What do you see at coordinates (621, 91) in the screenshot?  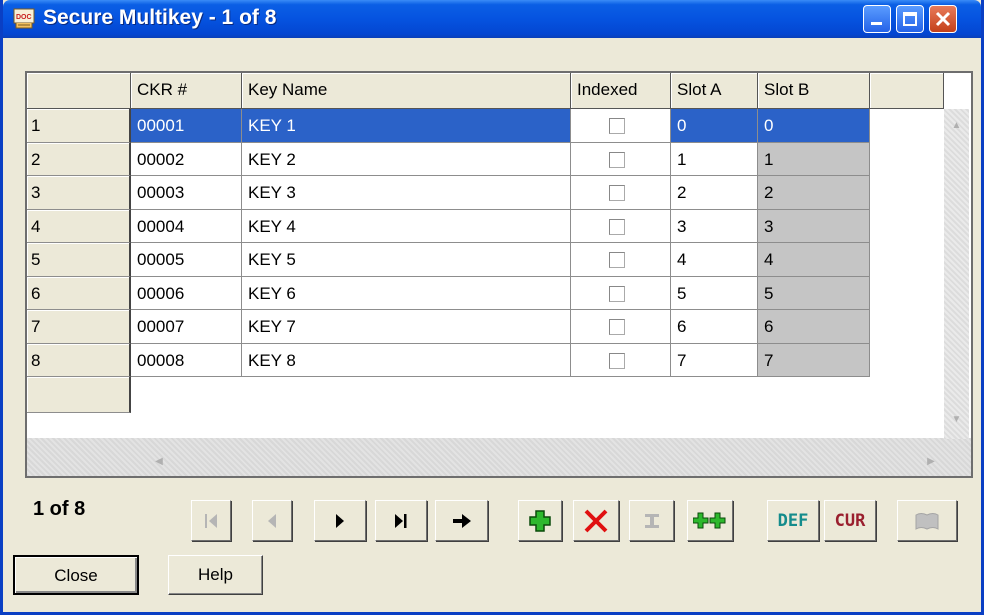 I see `column-header-indexed: Indexed` at bounding box center [621, 91].